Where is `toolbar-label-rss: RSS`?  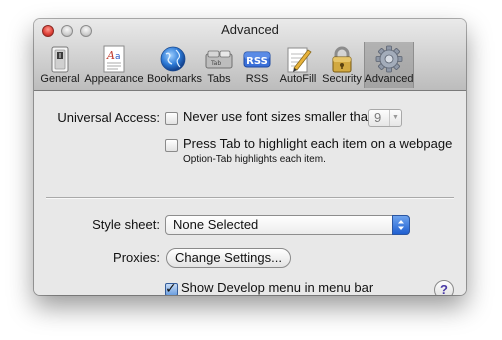 toolbar-label-rss: RSS is located at coordinates (257, 79).